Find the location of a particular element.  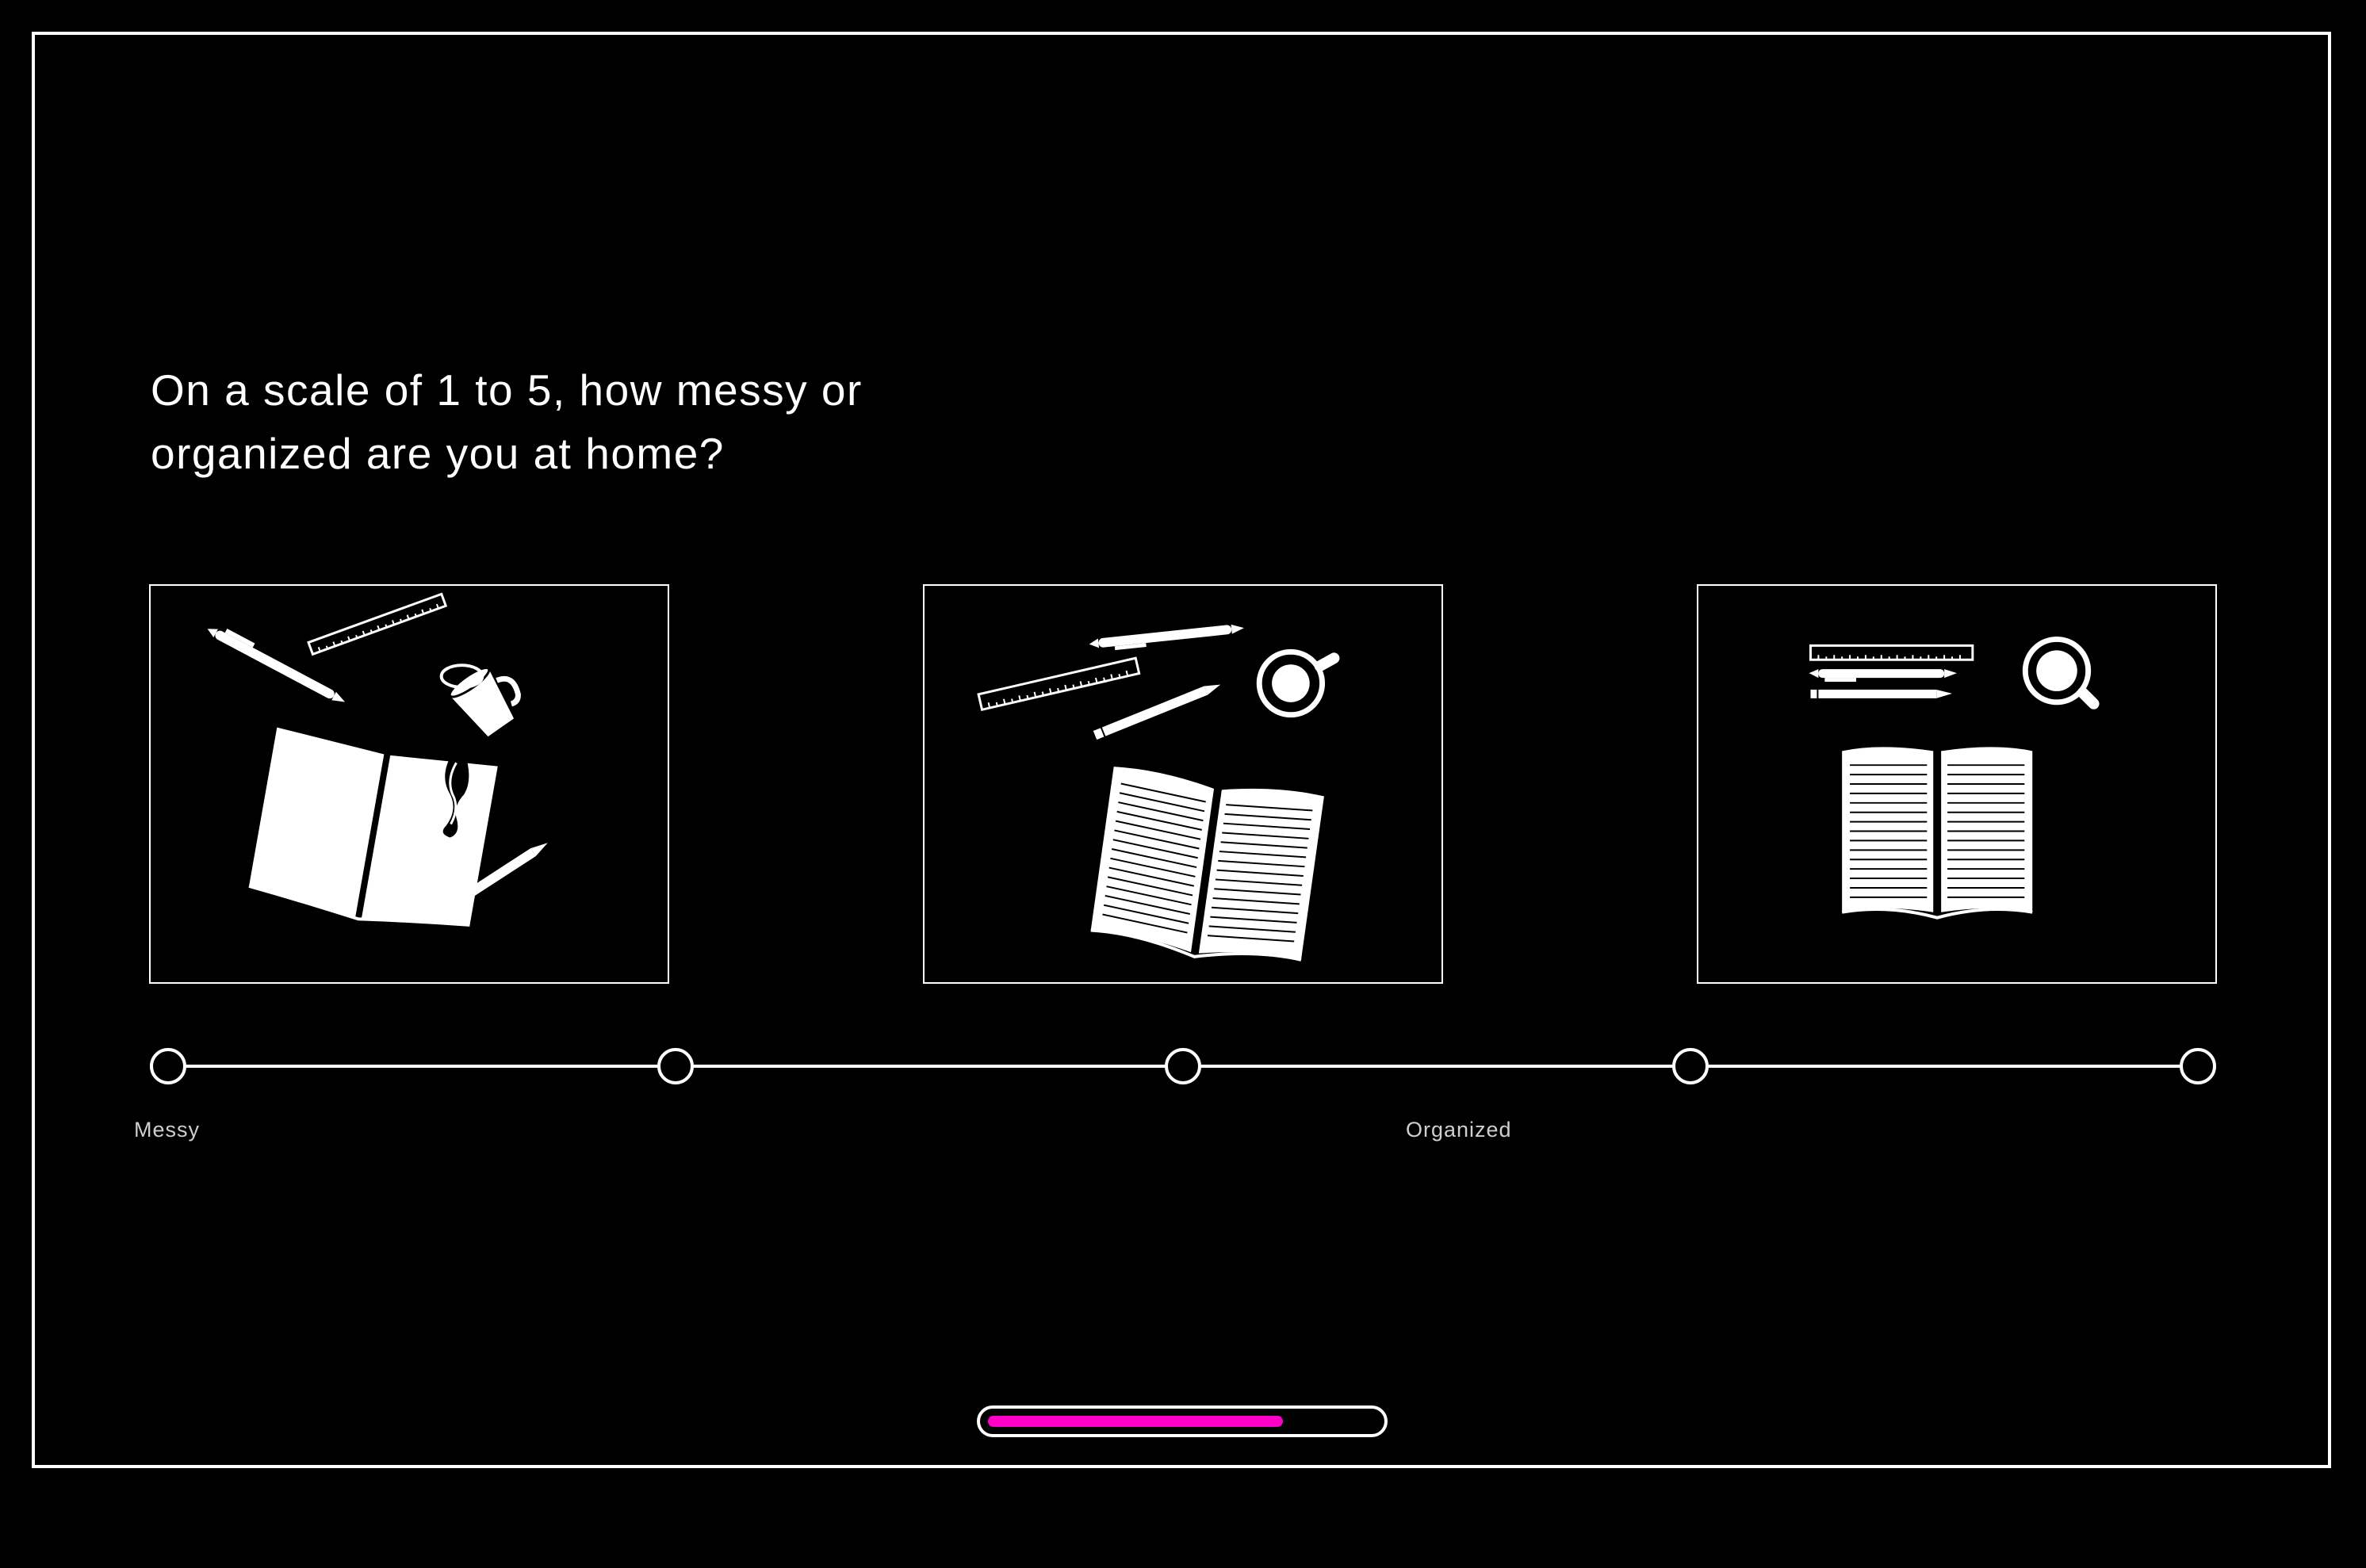

progress-bar is located at coordinates (1183, 1421).